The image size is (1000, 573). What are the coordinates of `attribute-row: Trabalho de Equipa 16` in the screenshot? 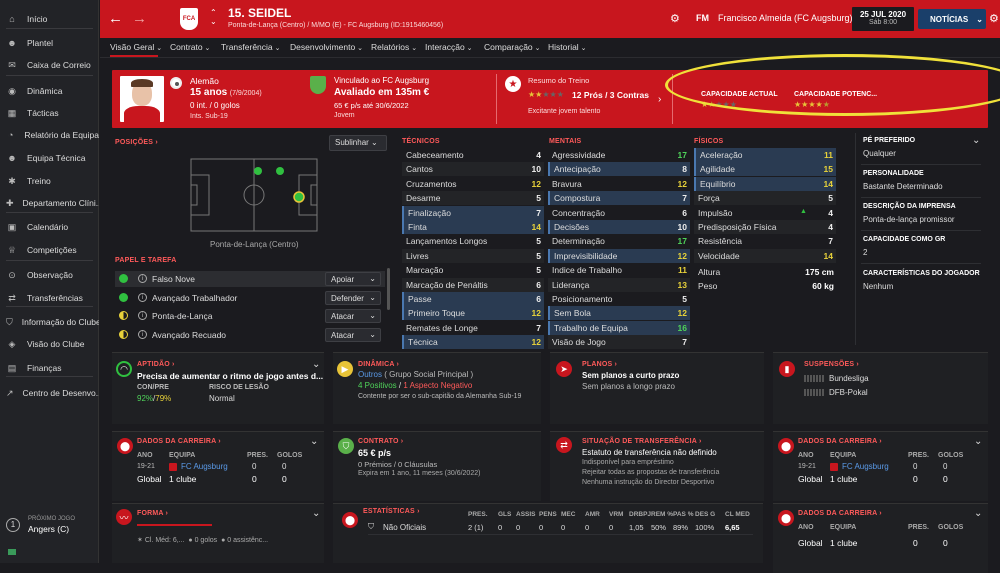 It's located at (619, 327).